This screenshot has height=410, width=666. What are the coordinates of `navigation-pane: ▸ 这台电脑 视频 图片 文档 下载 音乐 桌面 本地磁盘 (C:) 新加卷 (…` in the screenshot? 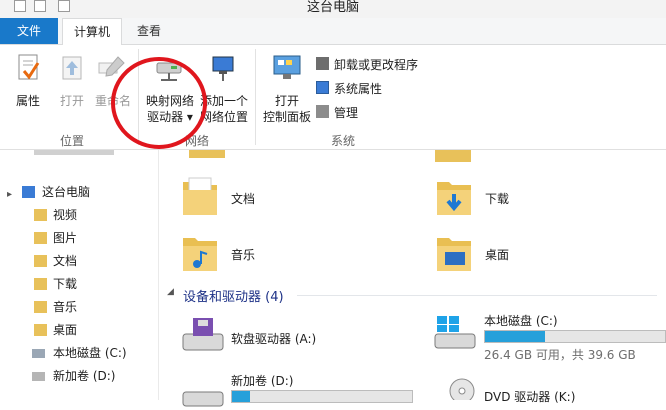 It's located at (79, 275).